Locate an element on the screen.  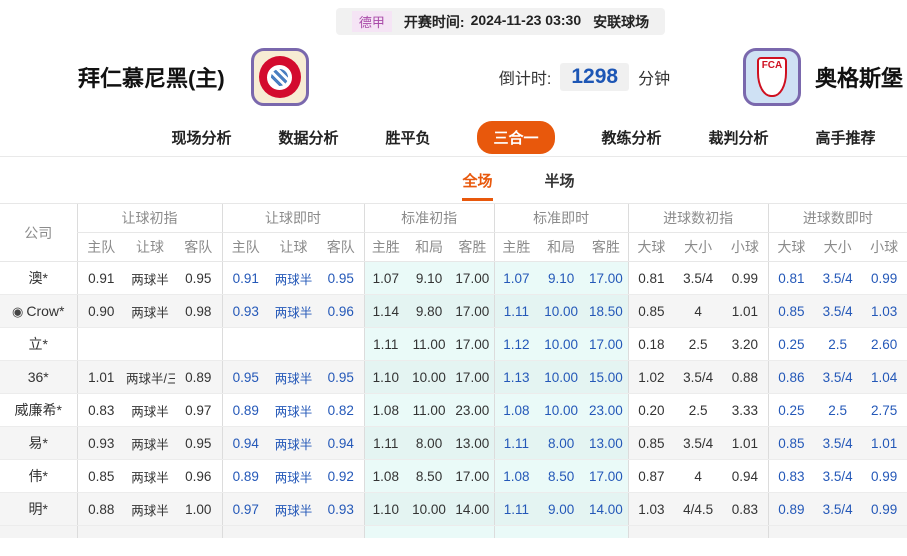
company-cell: ◉ Crow* is located at coordinates (38, 311).